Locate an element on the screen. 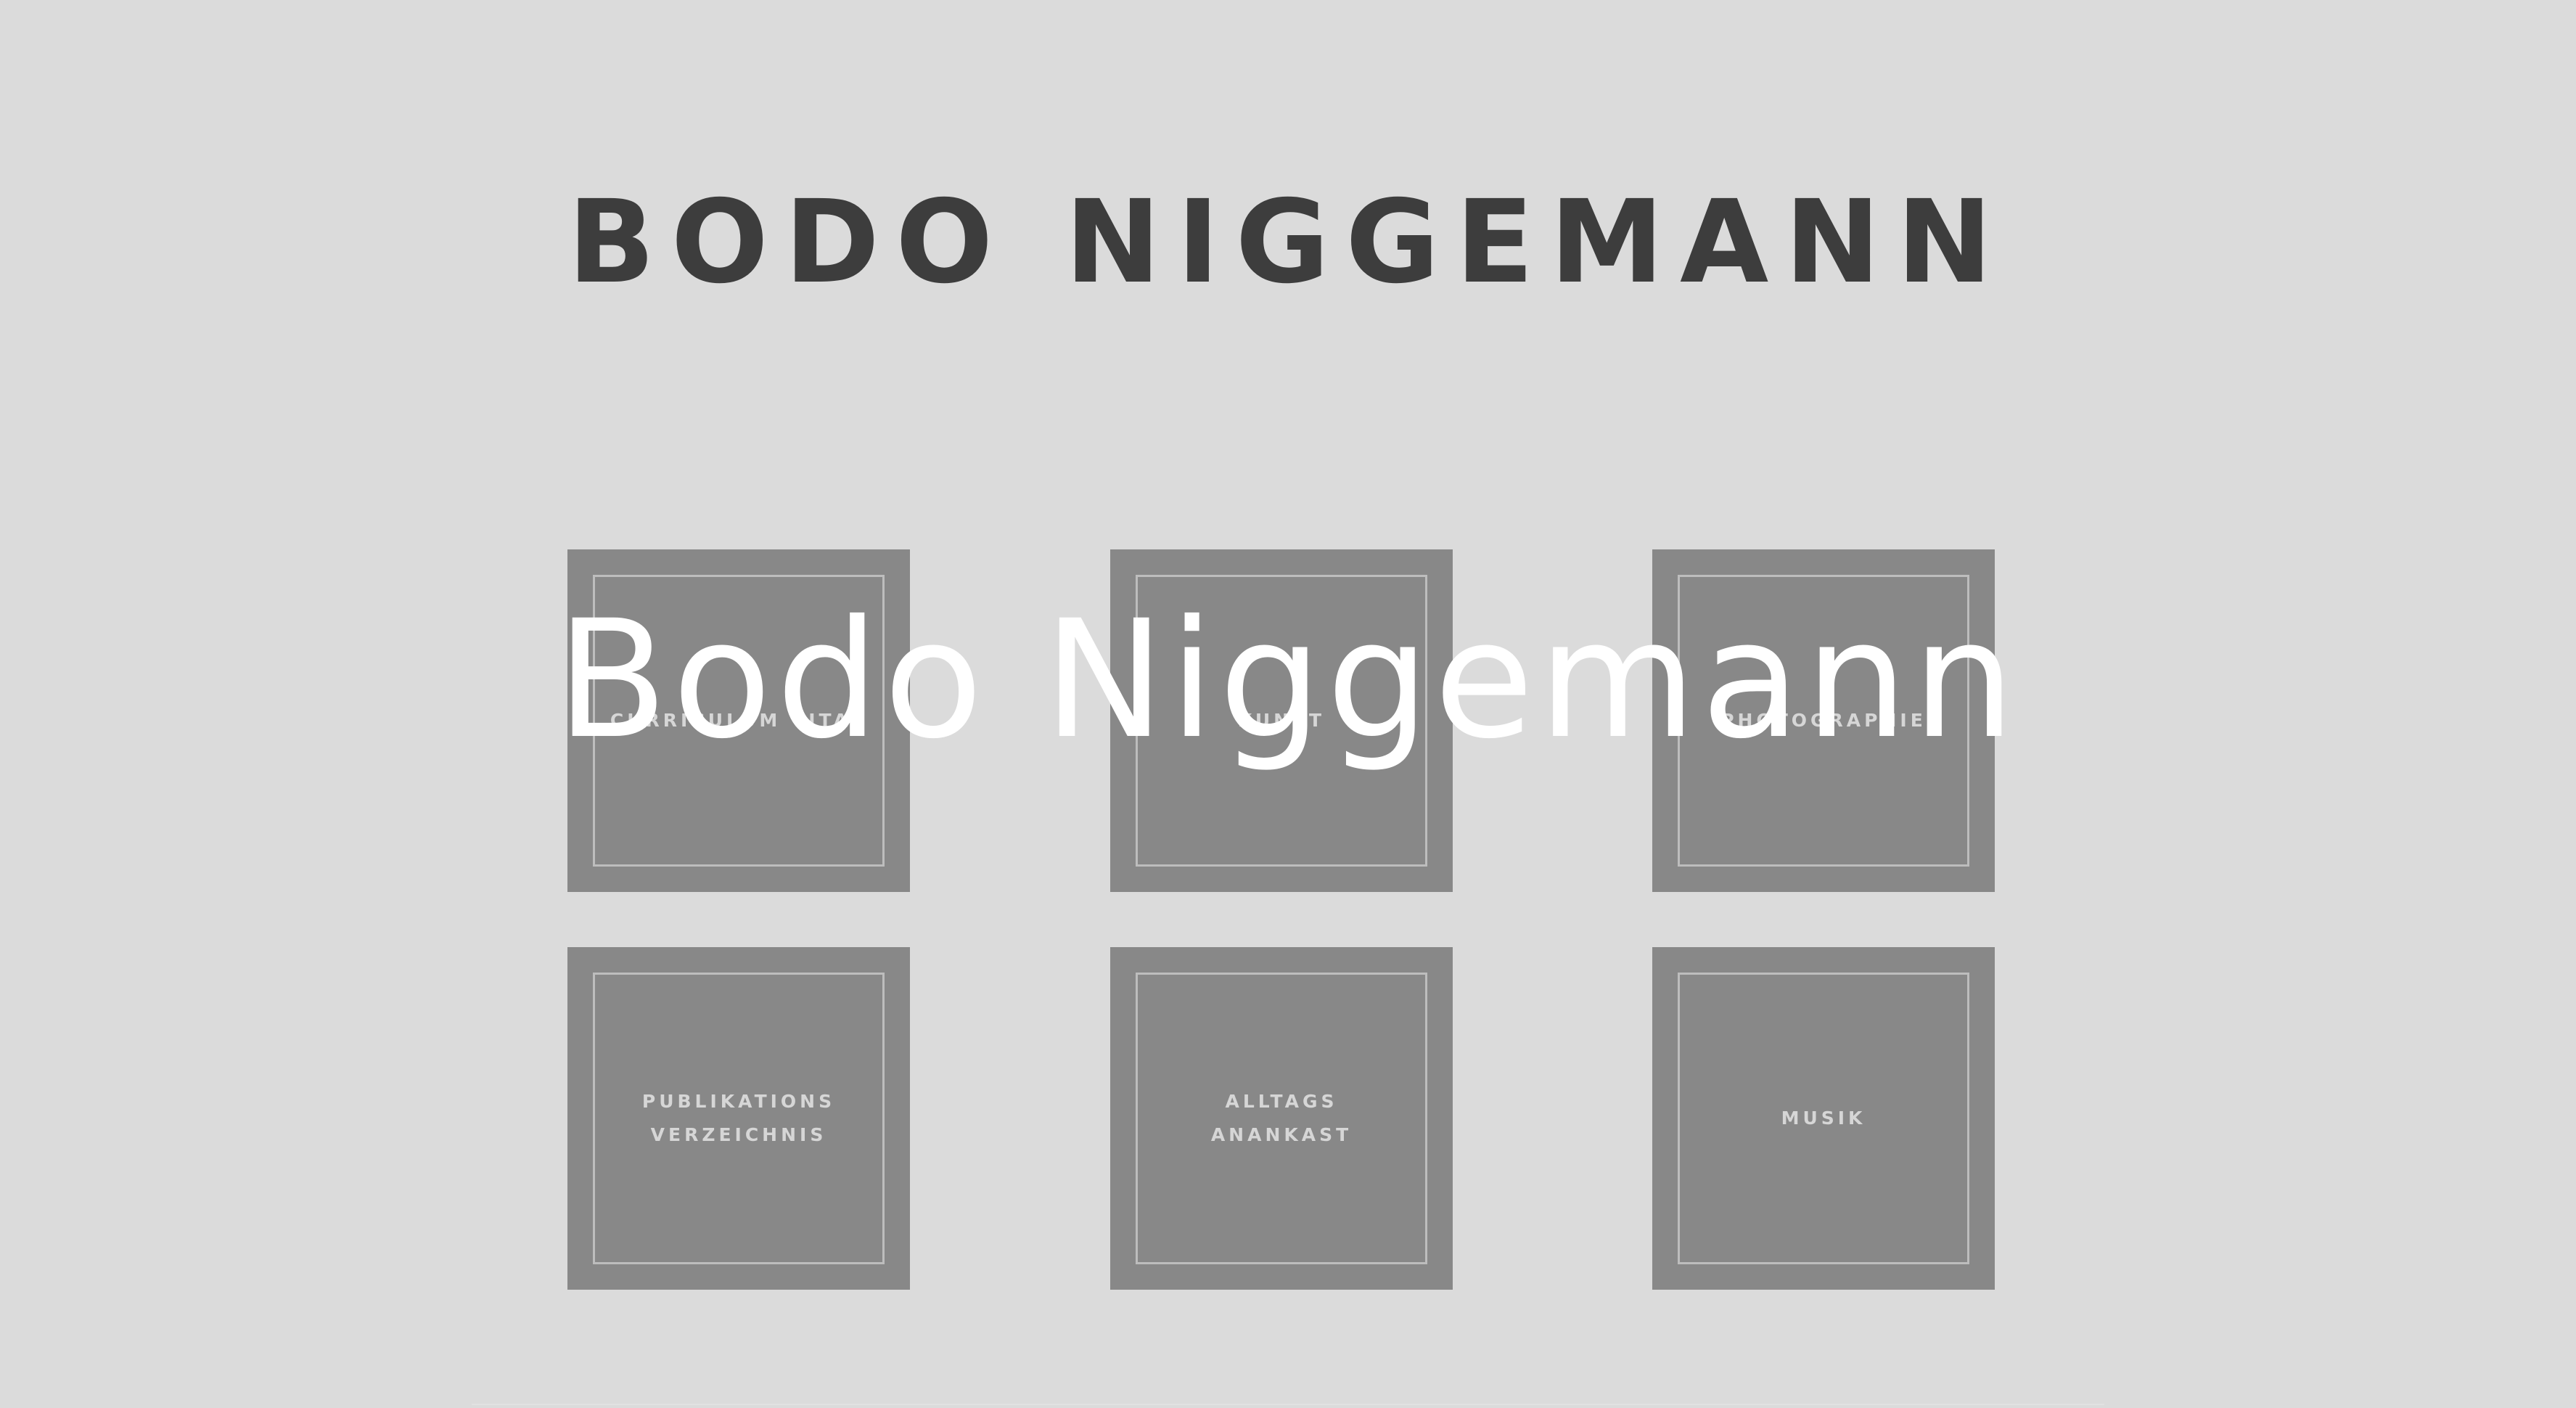 The width and height of the screenshot is (2576, 1408). tile-publikations-verzeichnis: PUBLIKATIONS VERZEICHNIS is located at coordinates (738, 1118).